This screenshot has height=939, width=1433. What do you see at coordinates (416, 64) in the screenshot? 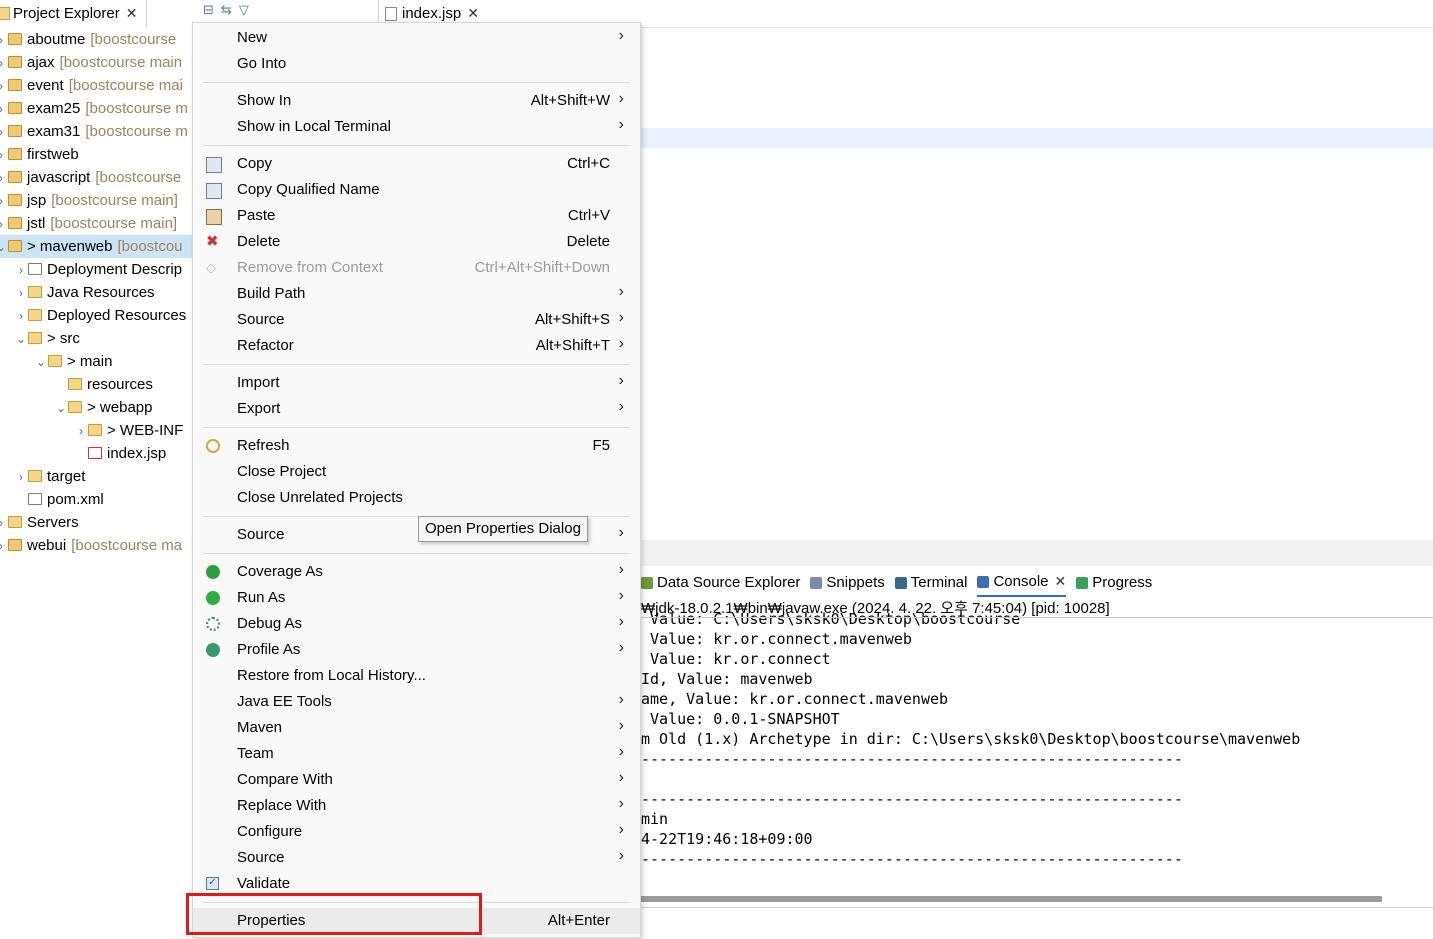
I see `menu-item-go-into: Go Into` at bounding box center [416, 64].